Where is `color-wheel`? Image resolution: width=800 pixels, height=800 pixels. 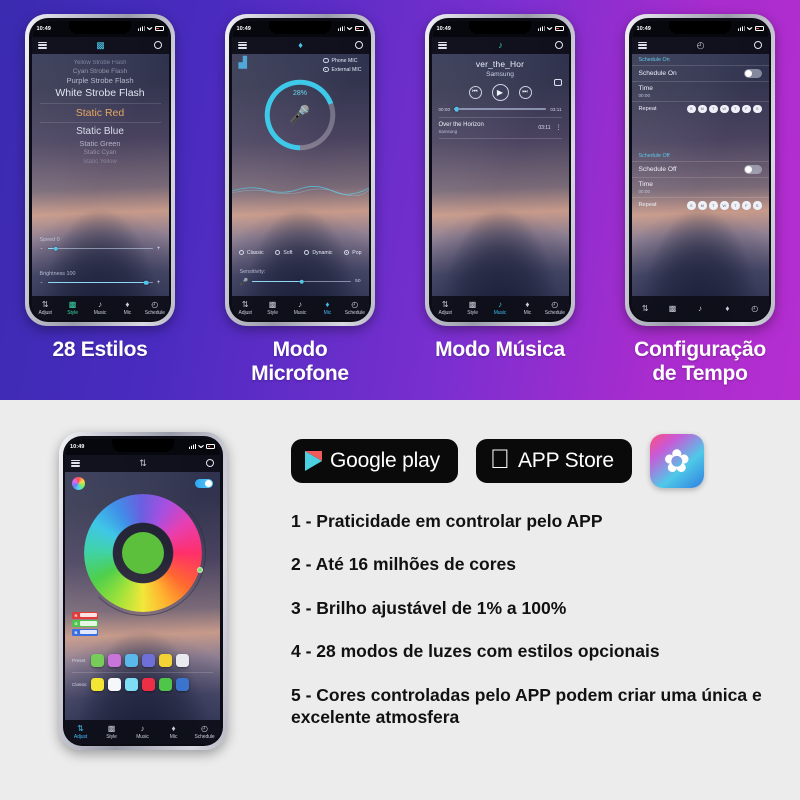 color-wheel is located at coordinates (142, 552).